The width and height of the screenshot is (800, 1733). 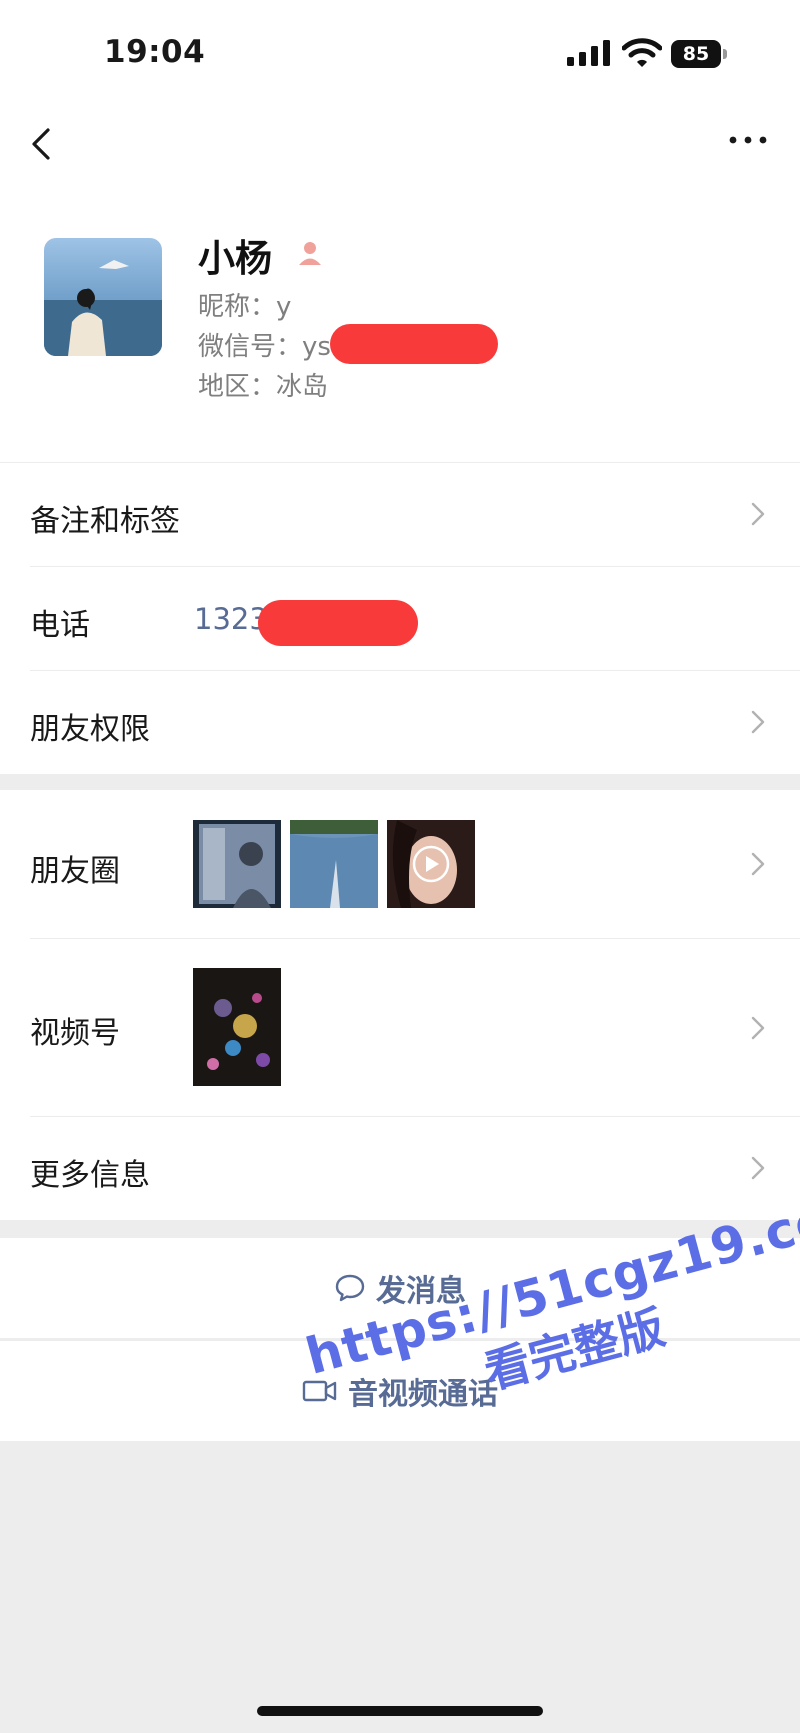 I want to click on permissions-row: 朋友权限, so click(x=400, y=722).